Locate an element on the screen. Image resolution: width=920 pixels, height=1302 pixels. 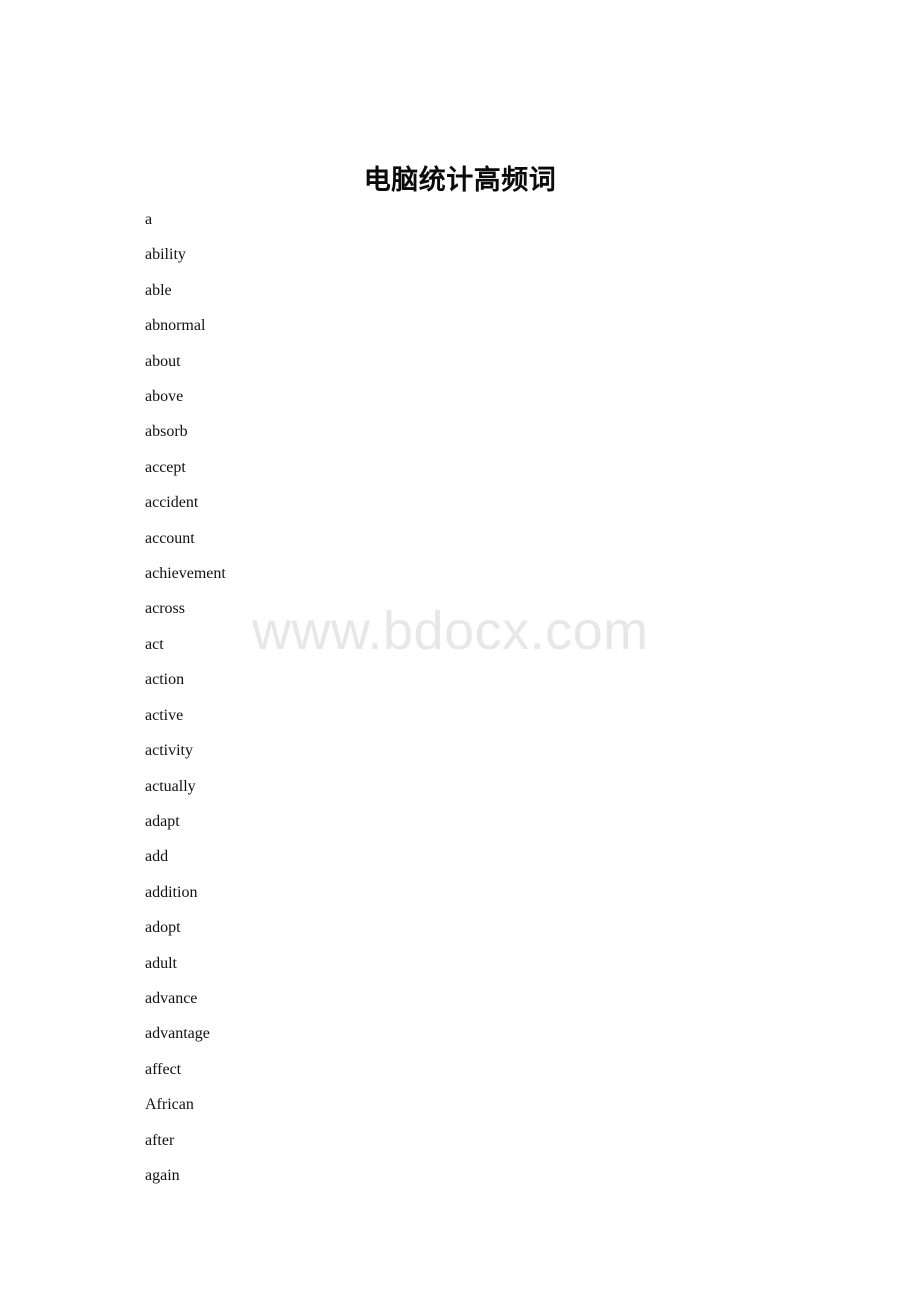
list-item: adopt is located at coordinates (163, 928).